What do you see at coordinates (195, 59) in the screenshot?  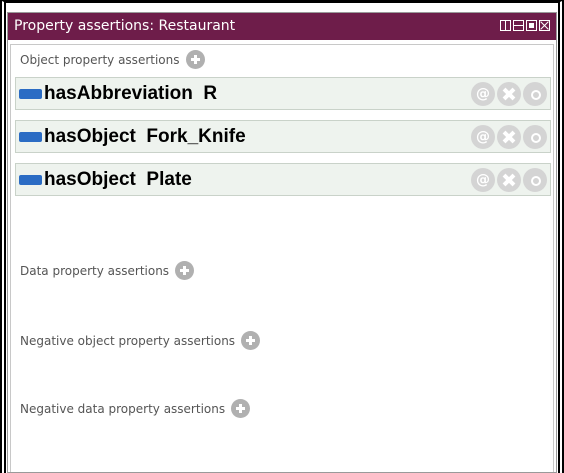 I see `add-object-property-button` at bounding box center [195, 59].